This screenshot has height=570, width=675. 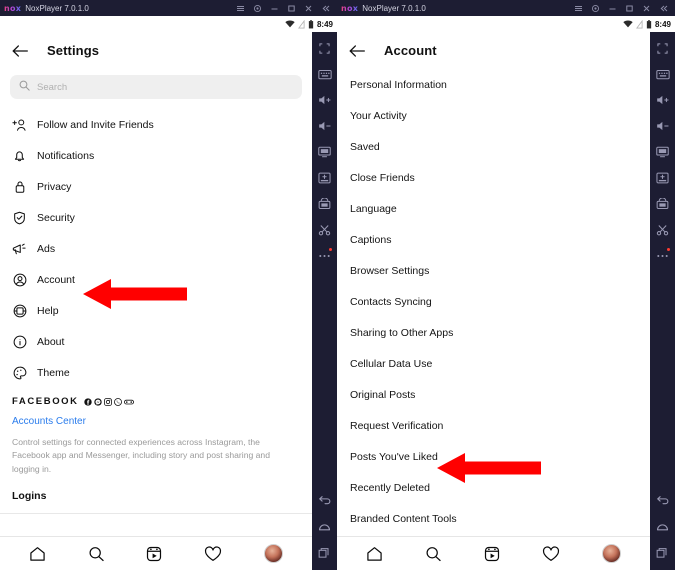 I want to click on list-item-label: Cellular Data Use, so click(x=391, y=363).